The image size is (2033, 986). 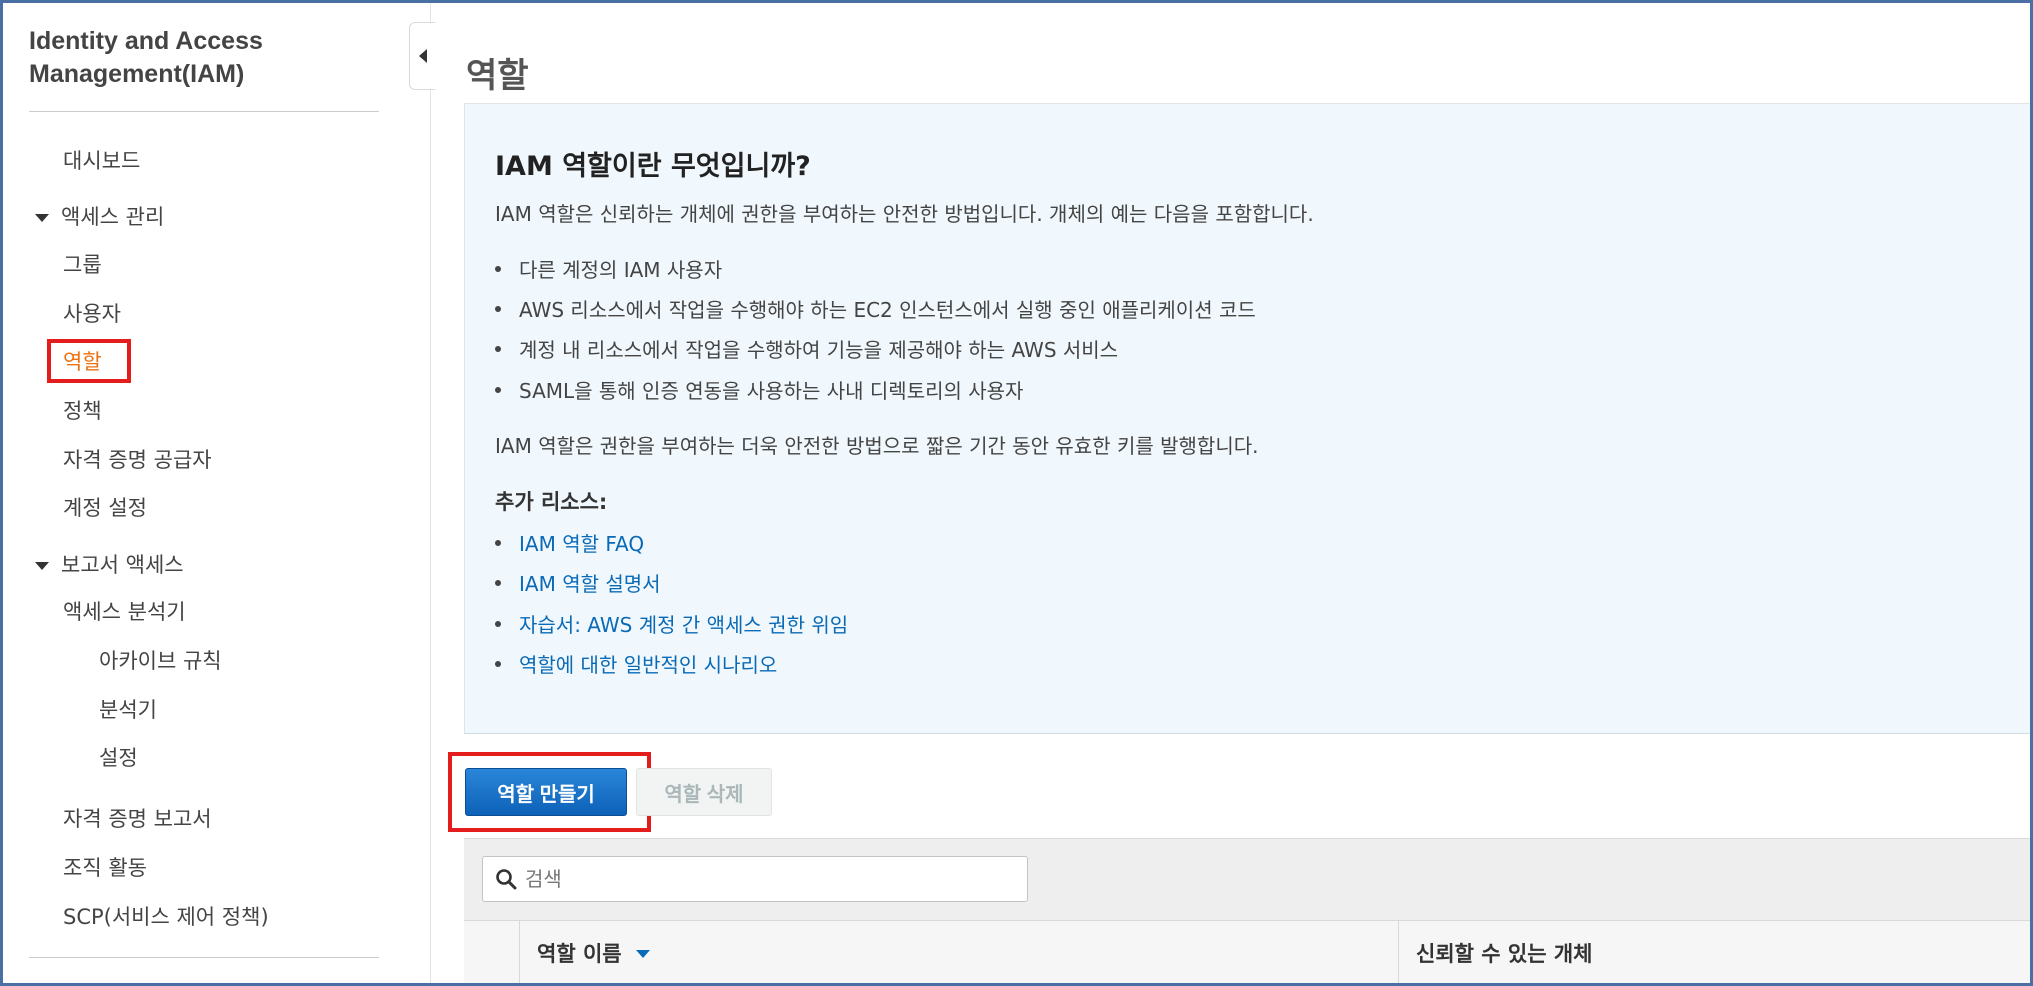 I want to click on resources-heading: 추가 리소스:, so click(x=551, y=502).